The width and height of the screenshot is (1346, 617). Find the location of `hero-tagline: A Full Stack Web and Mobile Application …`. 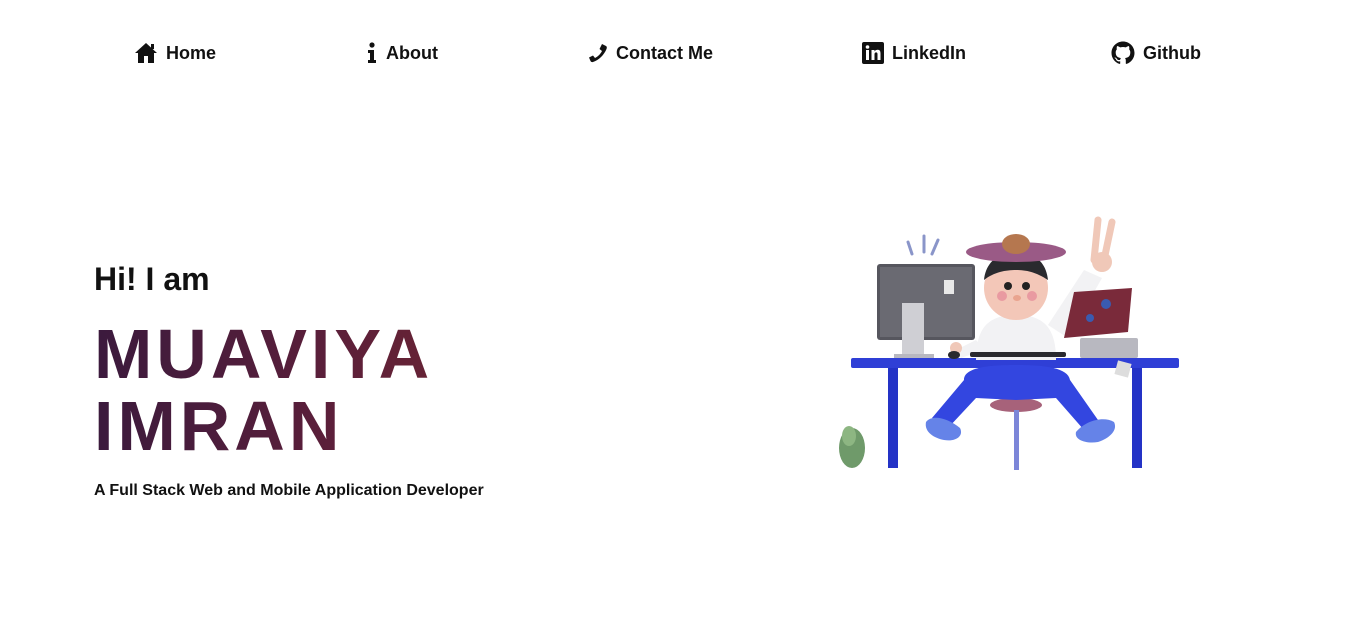

hero-tagline: A Full Stack Web and Mobile Application … is located at coordinates (289, 490).